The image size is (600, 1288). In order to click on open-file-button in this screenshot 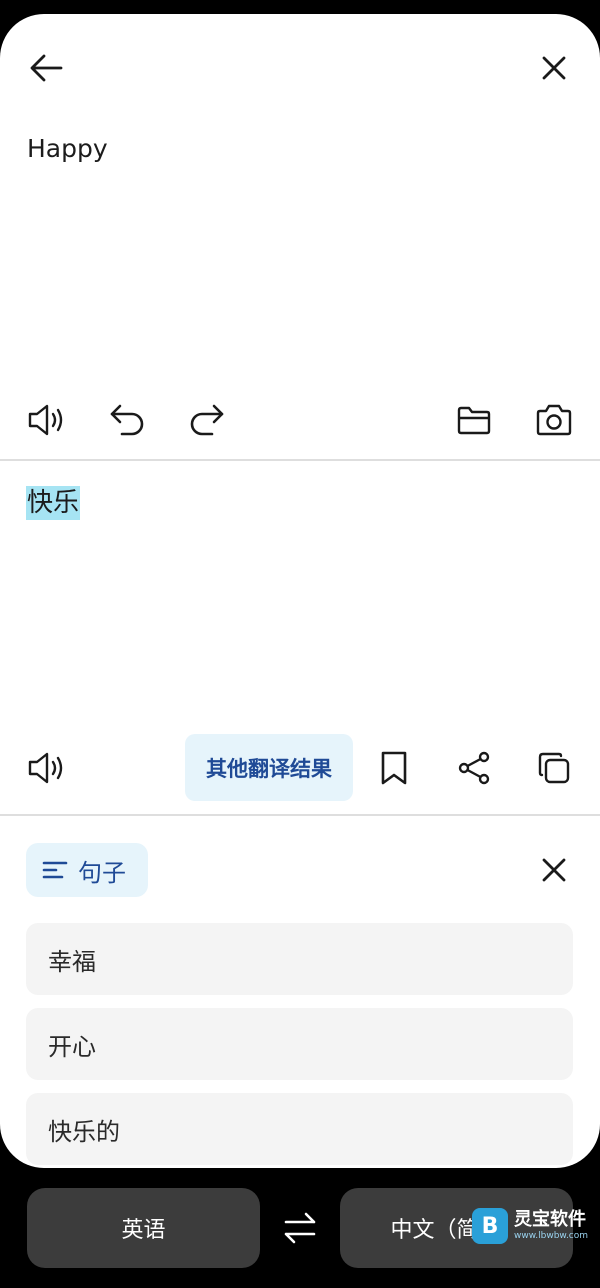, I will do `click(474, 420)`.